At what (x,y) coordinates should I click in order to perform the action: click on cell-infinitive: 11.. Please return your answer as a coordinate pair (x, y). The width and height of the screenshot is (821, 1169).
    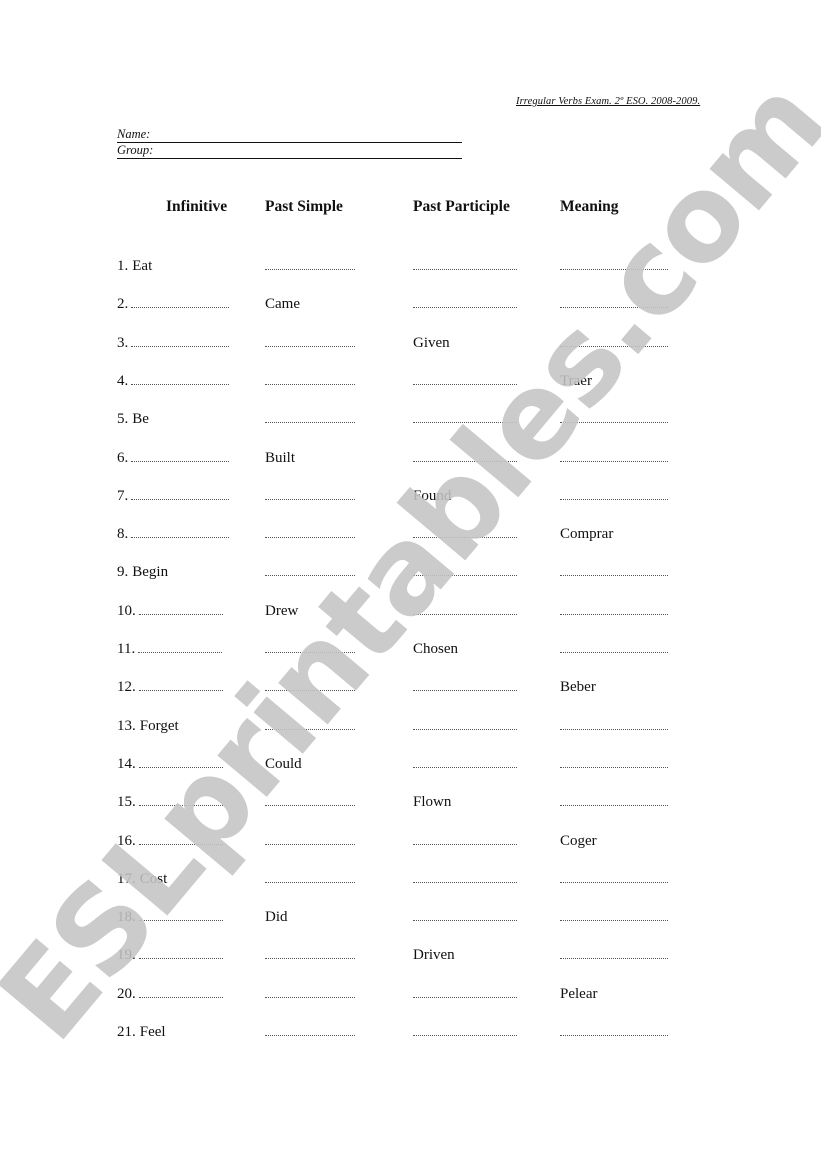
    Looking at the image, I should click on (170, 649).